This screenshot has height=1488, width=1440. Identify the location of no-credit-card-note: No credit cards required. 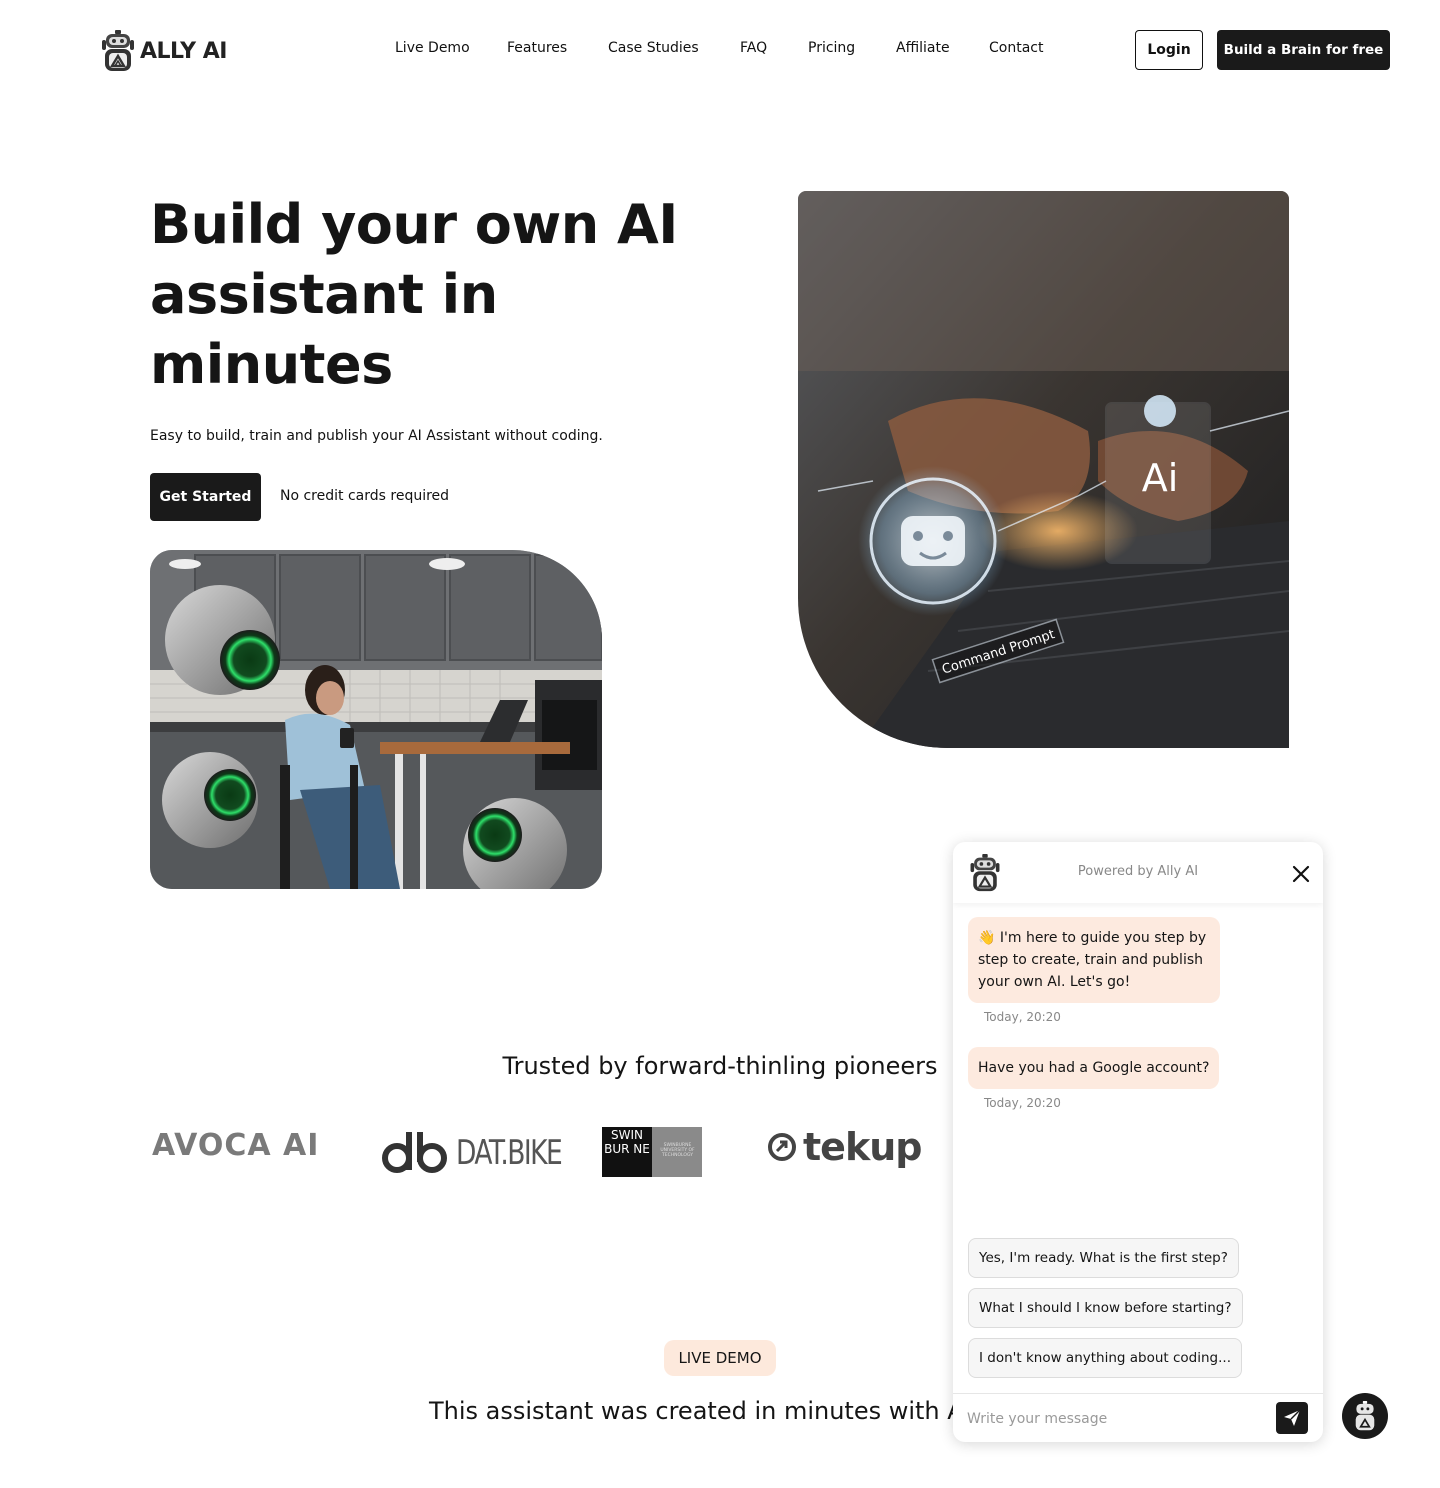
(365, 496).